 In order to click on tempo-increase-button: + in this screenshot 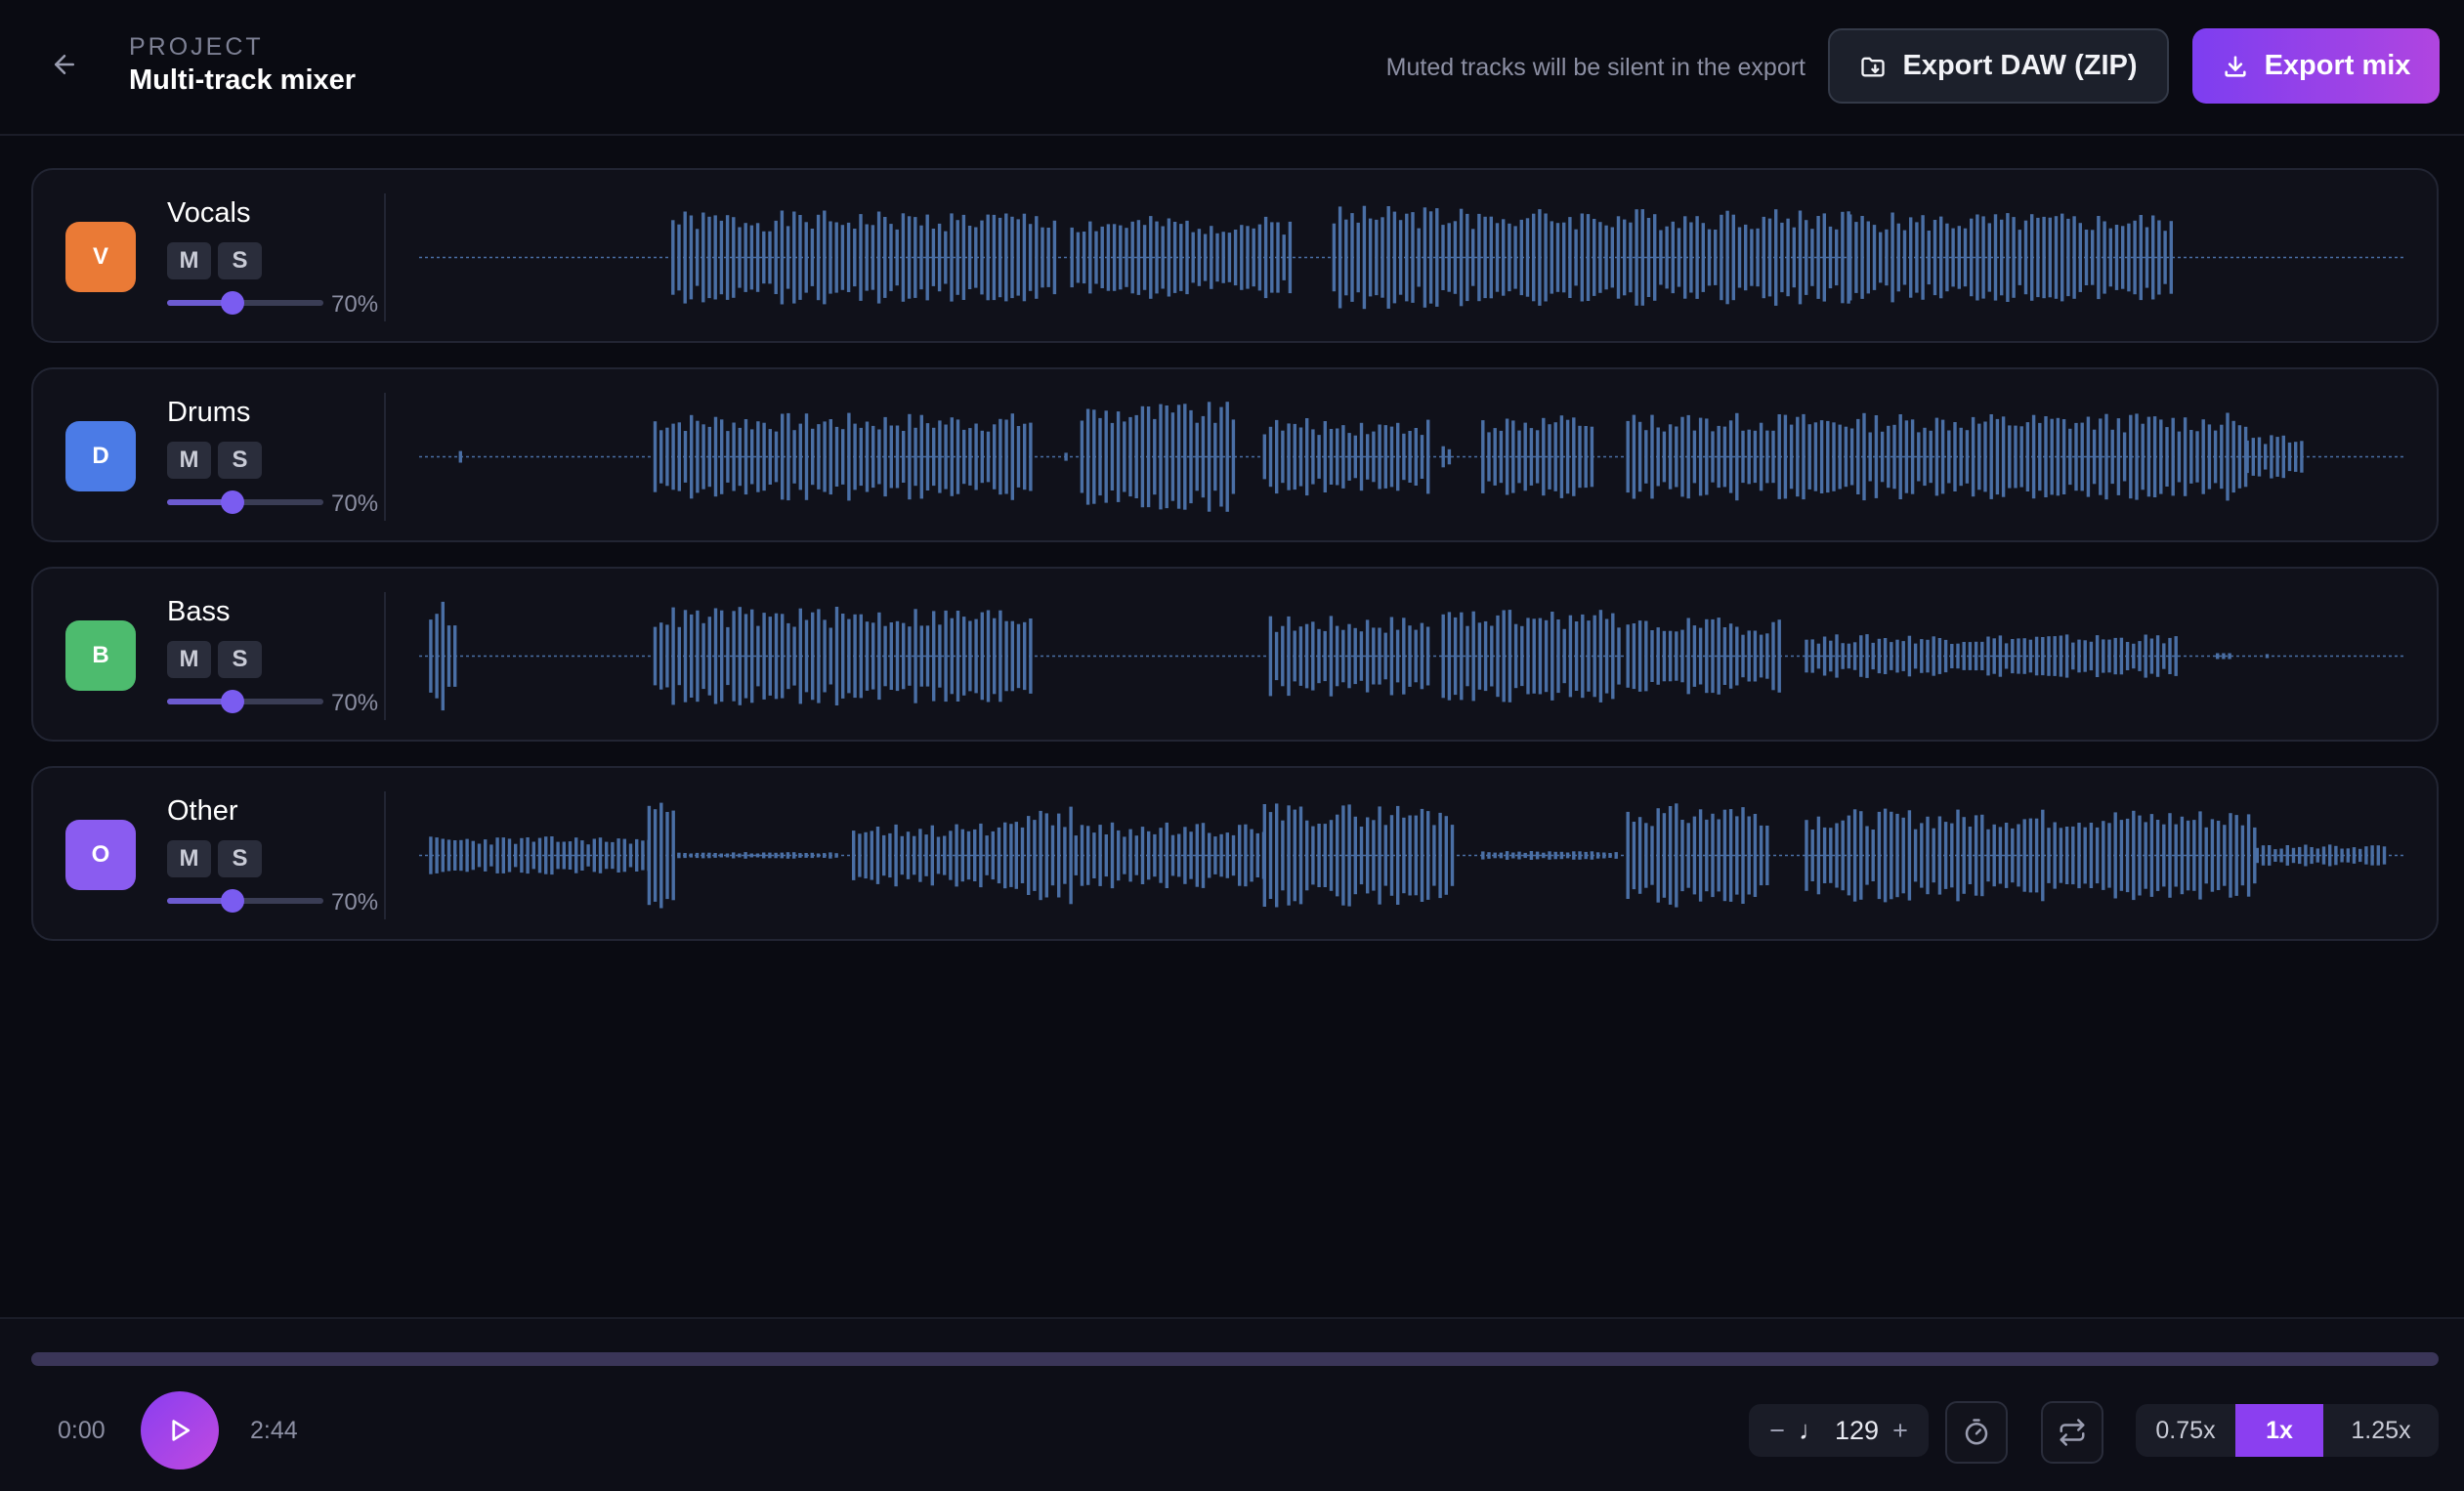, I will do `click(1901, 1431)`.